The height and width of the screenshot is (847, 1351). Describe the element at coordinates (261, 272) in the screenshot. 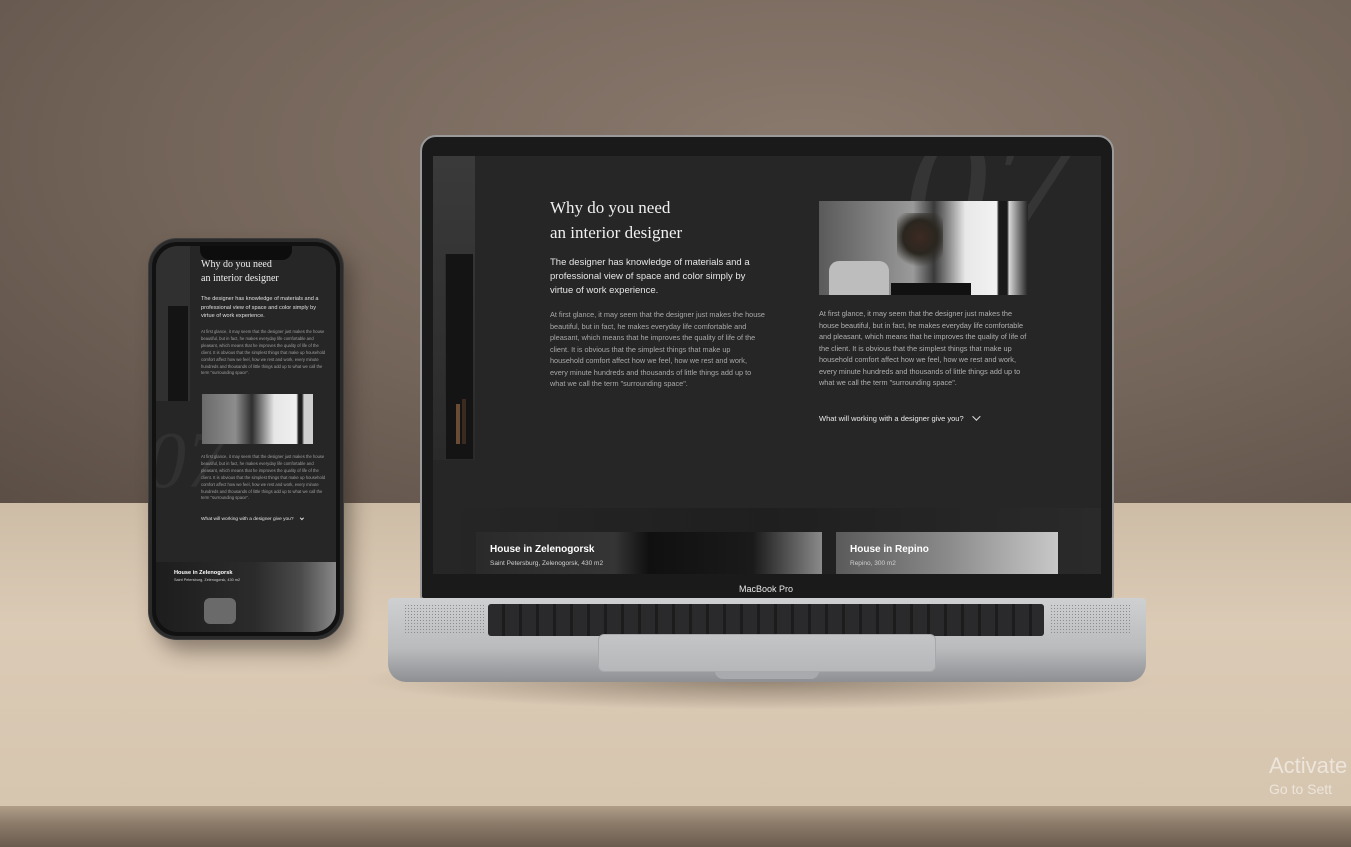

I see `phone-page-title: Why do you need an interior designer` at that location.